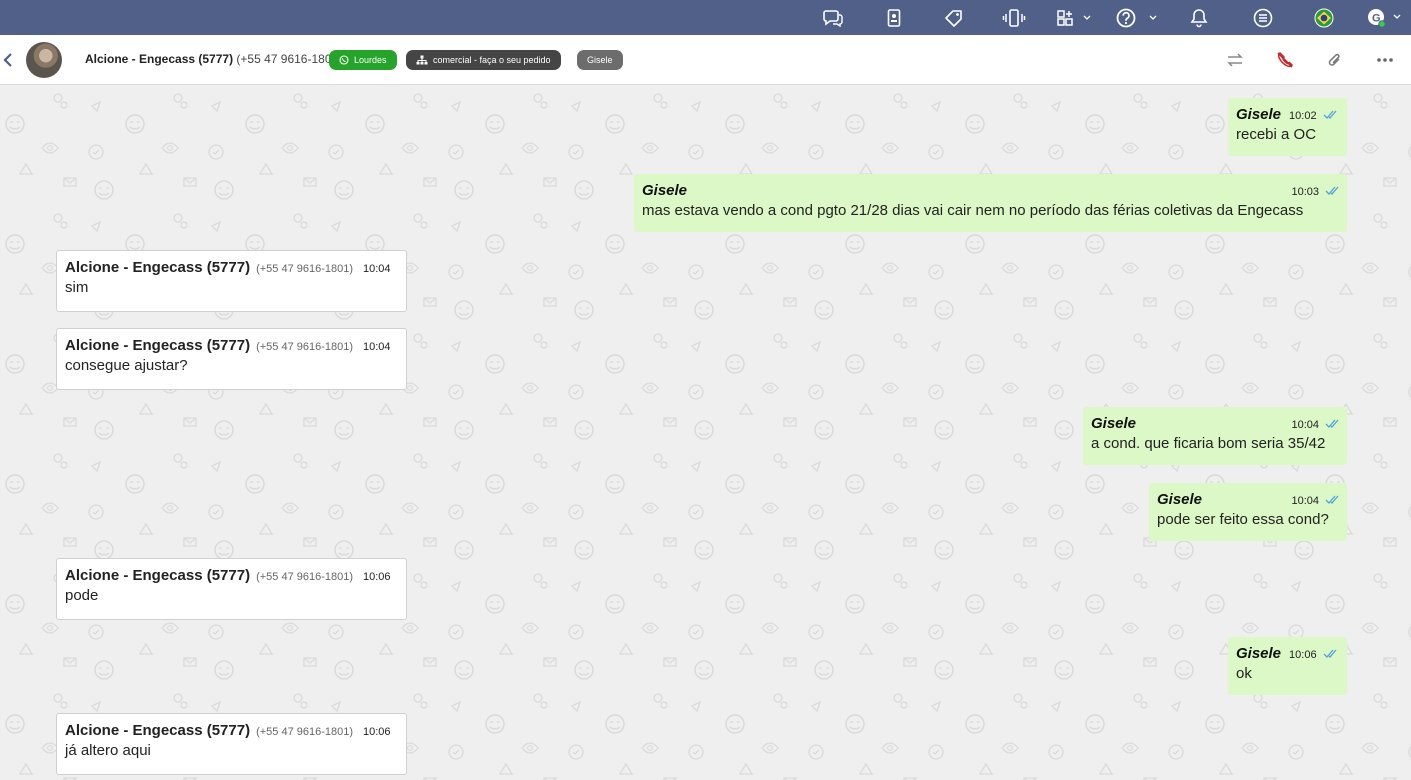 Image resolution: width=1411 pixels, height=780 pixels. I want to click on message-text: já altero aqui, so click(108, 750).